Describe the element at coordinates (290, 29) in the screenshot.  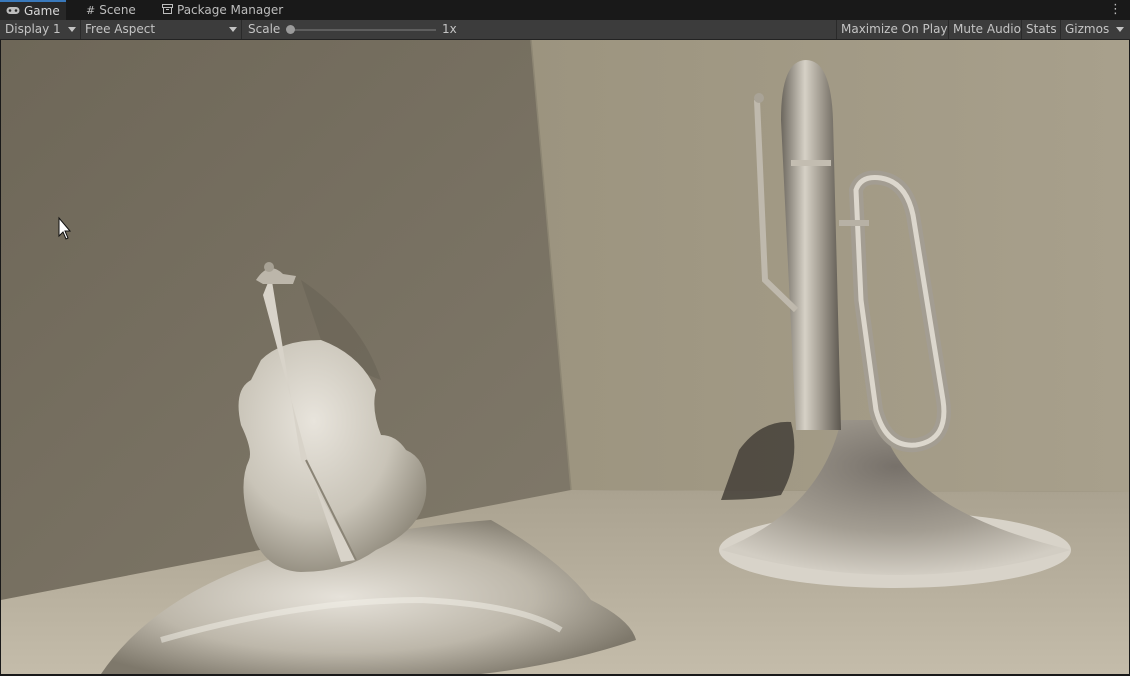
I see `scale-slider-handle` at that location.